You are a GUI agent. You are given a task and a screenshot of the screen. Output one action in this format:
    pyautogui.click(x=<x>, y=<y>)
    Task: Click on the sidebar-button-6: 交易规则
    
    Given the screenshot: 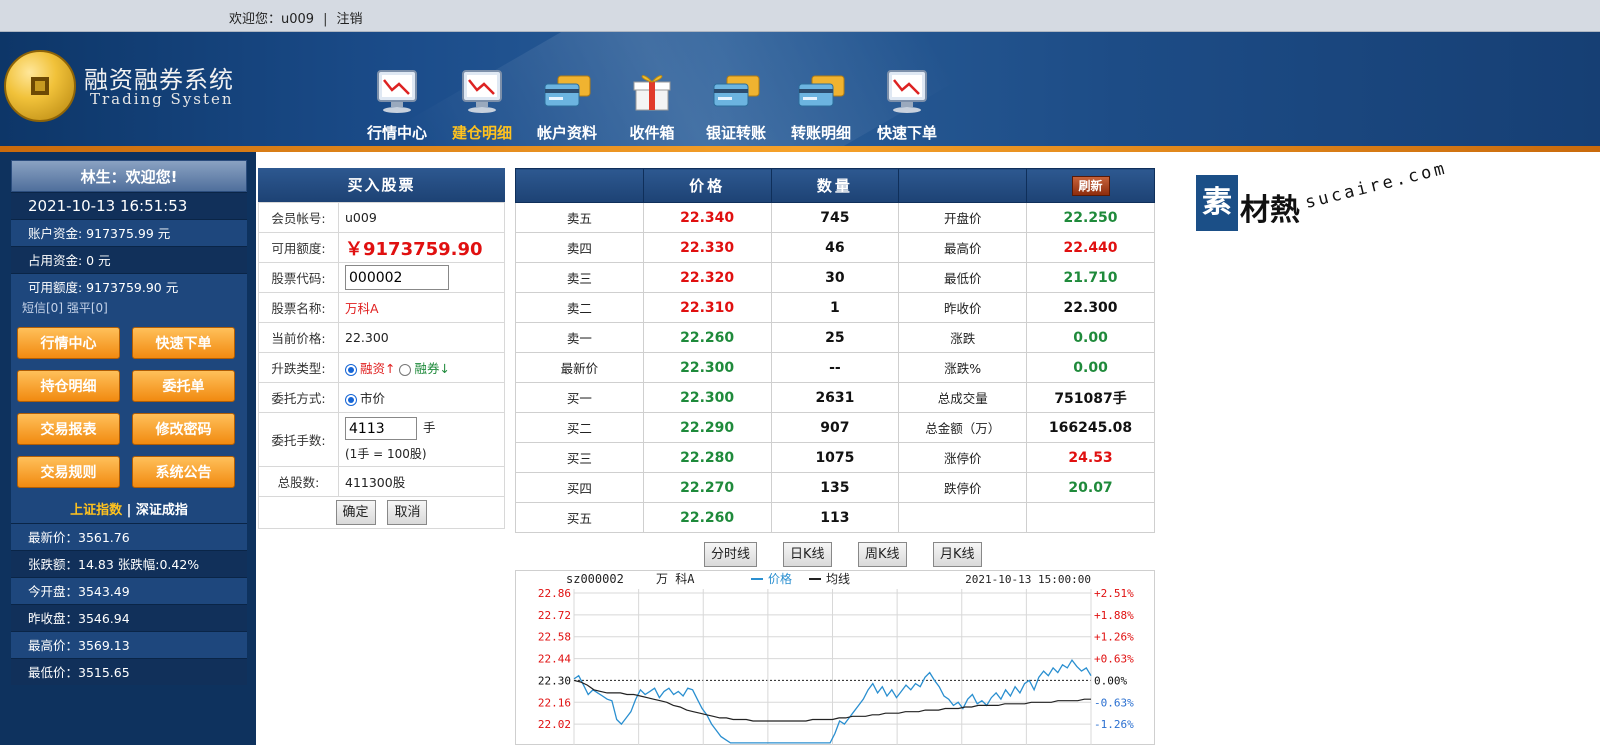 What is the action you would take?
    pyautogui.click(x=68, y=472)
    